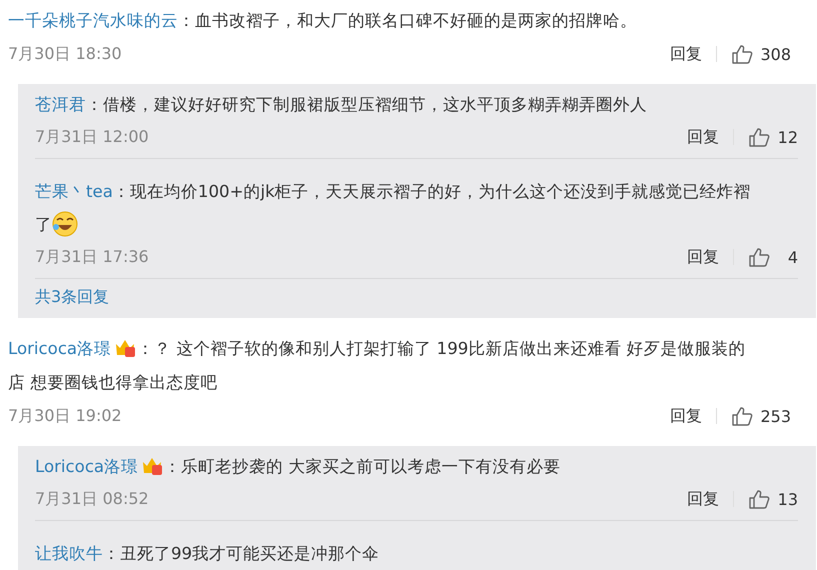 This screenshot has width=817, height=570. I want to click on comment-text: 一千朵桃子汽水味的云：血书改褶子，和大厂的联名口碑不好砸的是两家的招牌哈。, so click(323, 21).